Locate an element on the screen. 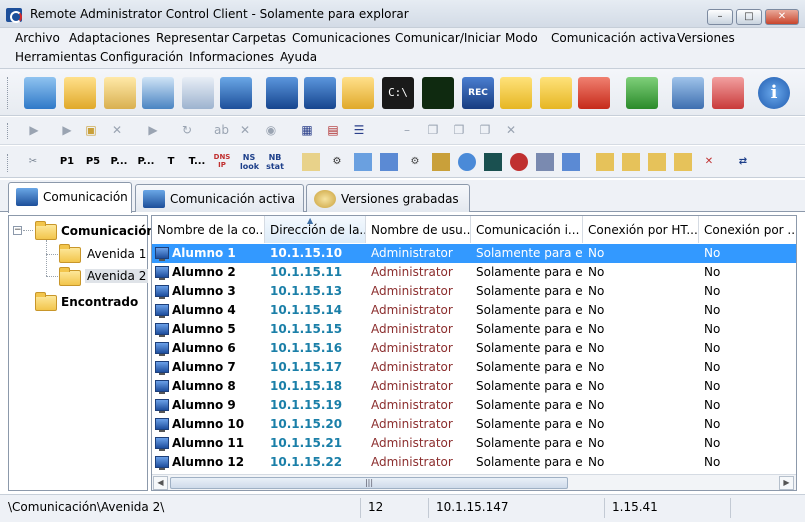  menu-configuracion: Configuración is located at coordinates (141, 57).